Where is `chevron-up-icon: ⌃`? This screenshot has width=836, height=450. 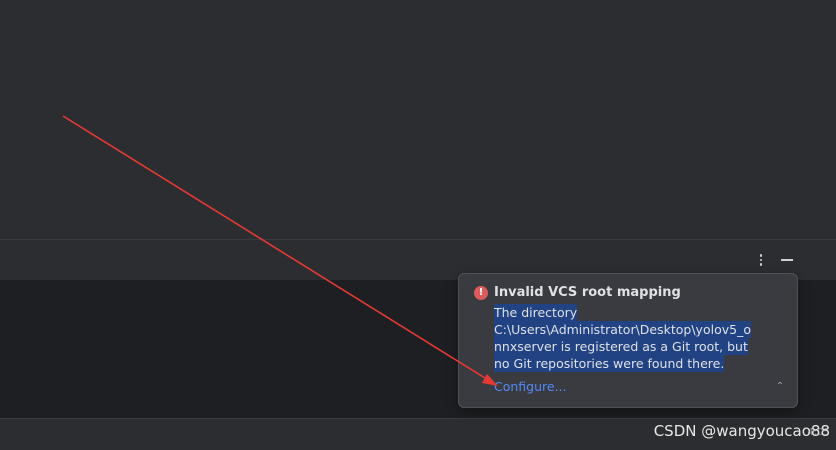
chevron-up-icon: ⌃ is located at coordinates (780, 387).